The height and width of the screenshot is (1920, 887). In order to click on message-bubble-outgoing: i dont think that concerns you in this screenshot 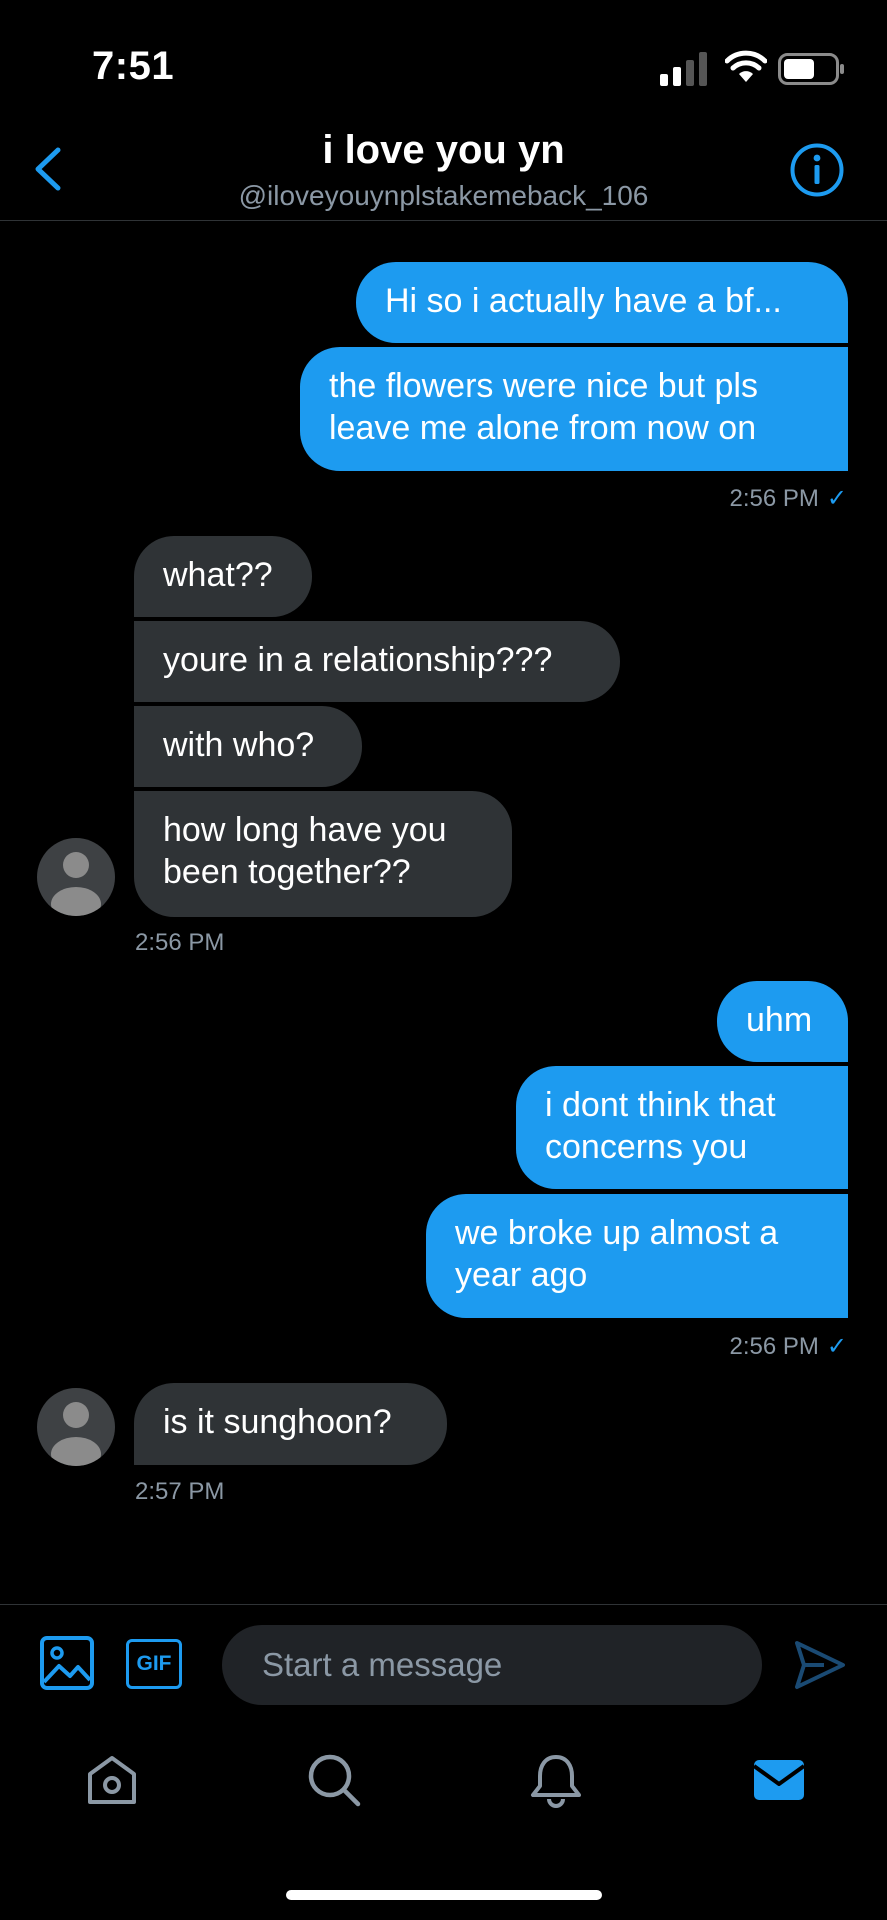, I will do `click(682, 1127)`.